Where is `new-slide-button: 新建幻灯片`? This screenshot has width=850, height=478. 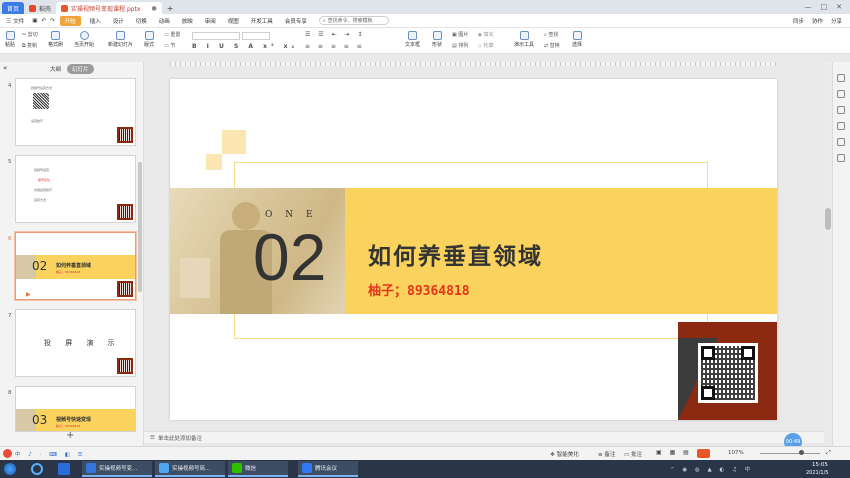 new-slide-button: 新建幻灯片 is located at coordinates (120, 39).